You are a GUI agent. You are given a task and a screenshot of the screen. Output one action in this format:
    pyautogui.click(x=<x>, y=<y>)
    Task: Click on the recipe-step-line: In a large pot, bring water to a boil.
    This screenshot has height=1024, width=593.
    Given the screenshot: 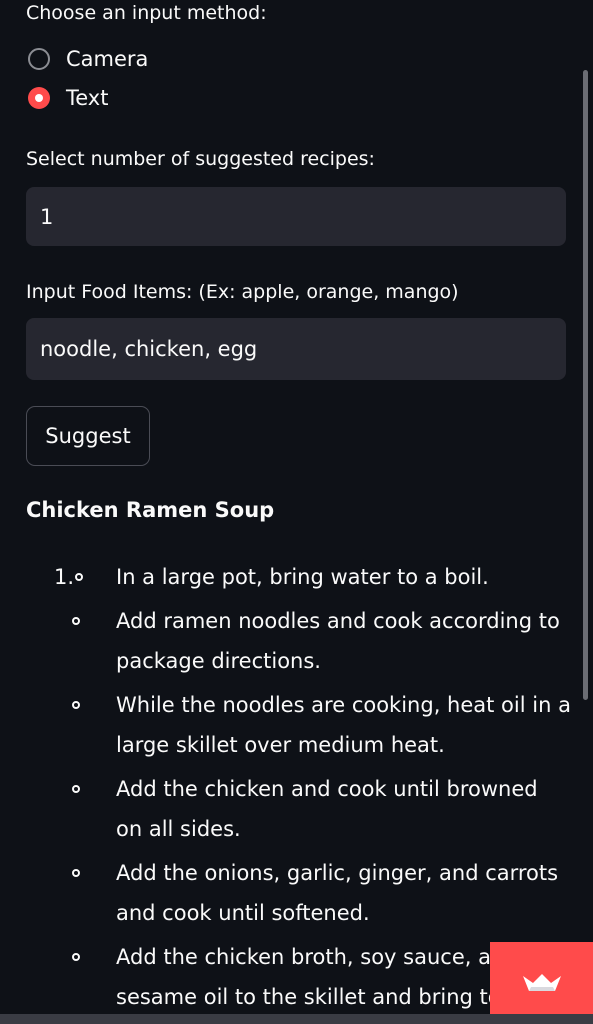 What is the action you would take?
    pyautogui.click(x=302, y=577)
    